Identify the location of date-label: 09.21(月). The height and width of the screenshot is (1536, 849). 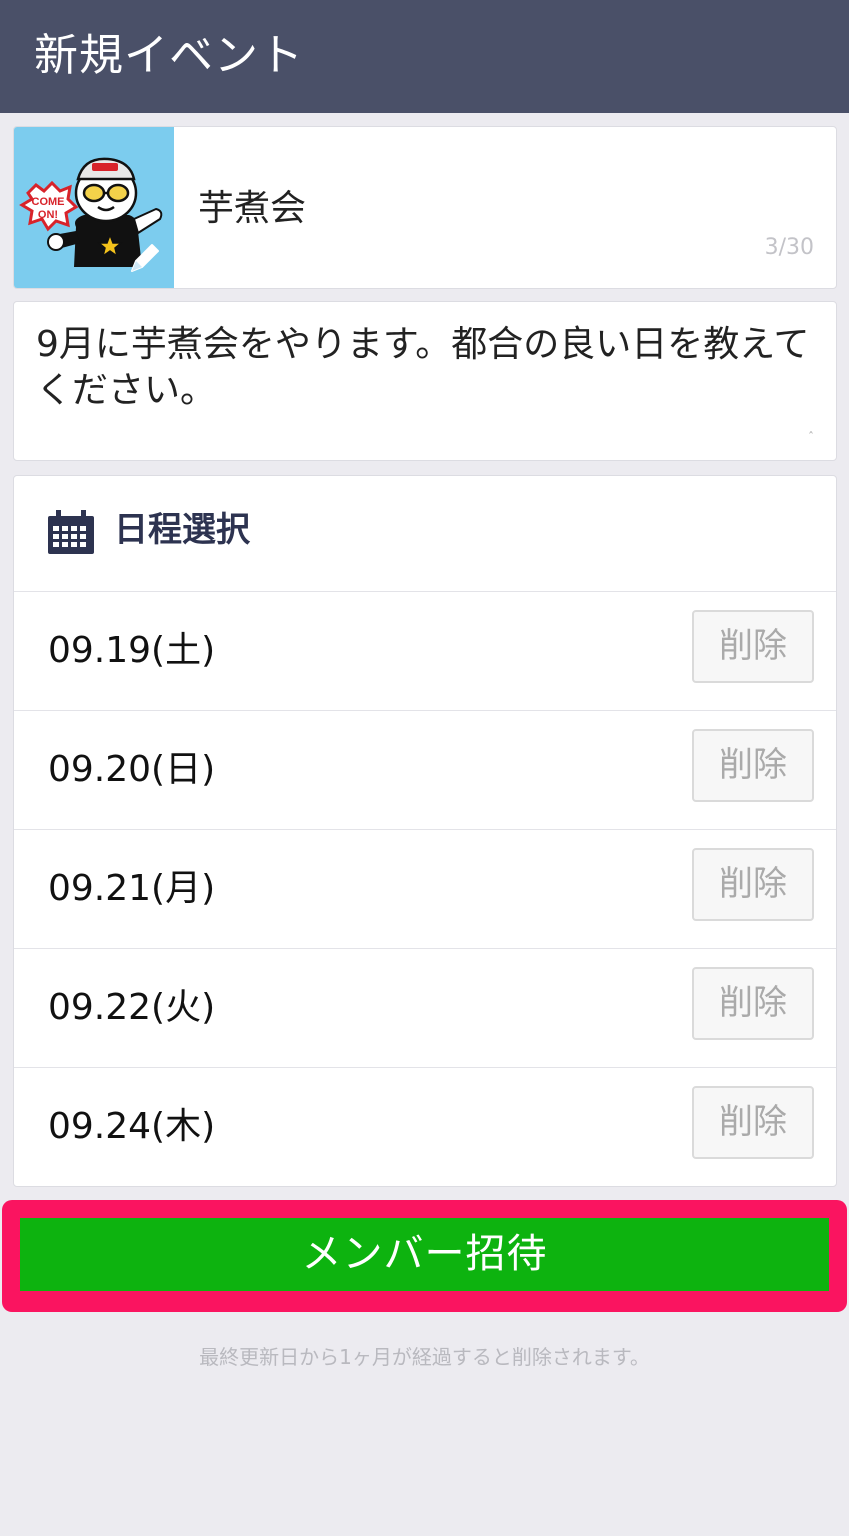
(132, 888).